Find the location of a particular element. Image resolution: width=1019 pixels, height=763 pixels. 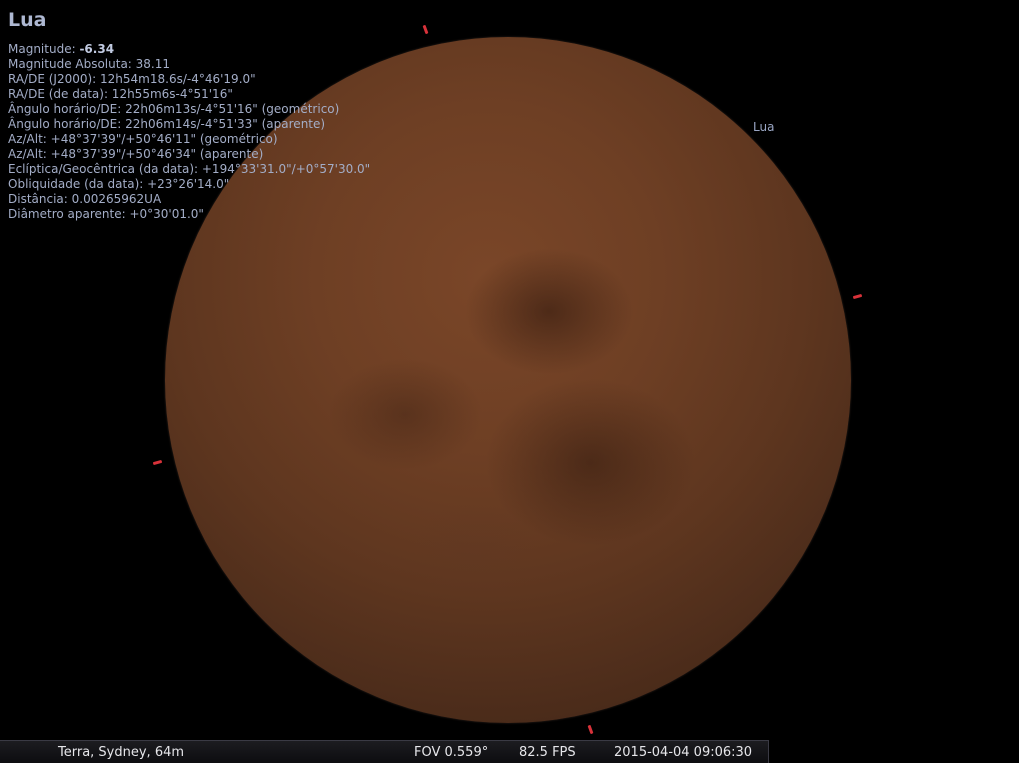

magnitude-line: Magnitude: -6.34 is located at coordinates (189, 49).